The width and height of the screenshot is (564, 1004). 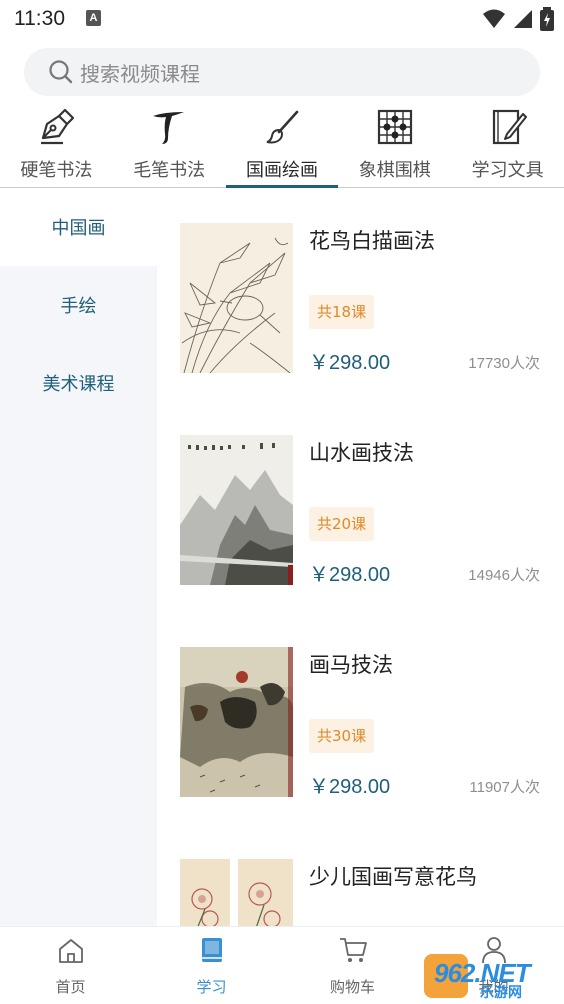 What do you see at coordinates (56, 146) in the screenshot?
I see `tab-hard-pen-calligraphy: 硬笔书法` at bounding box center [56, 146].